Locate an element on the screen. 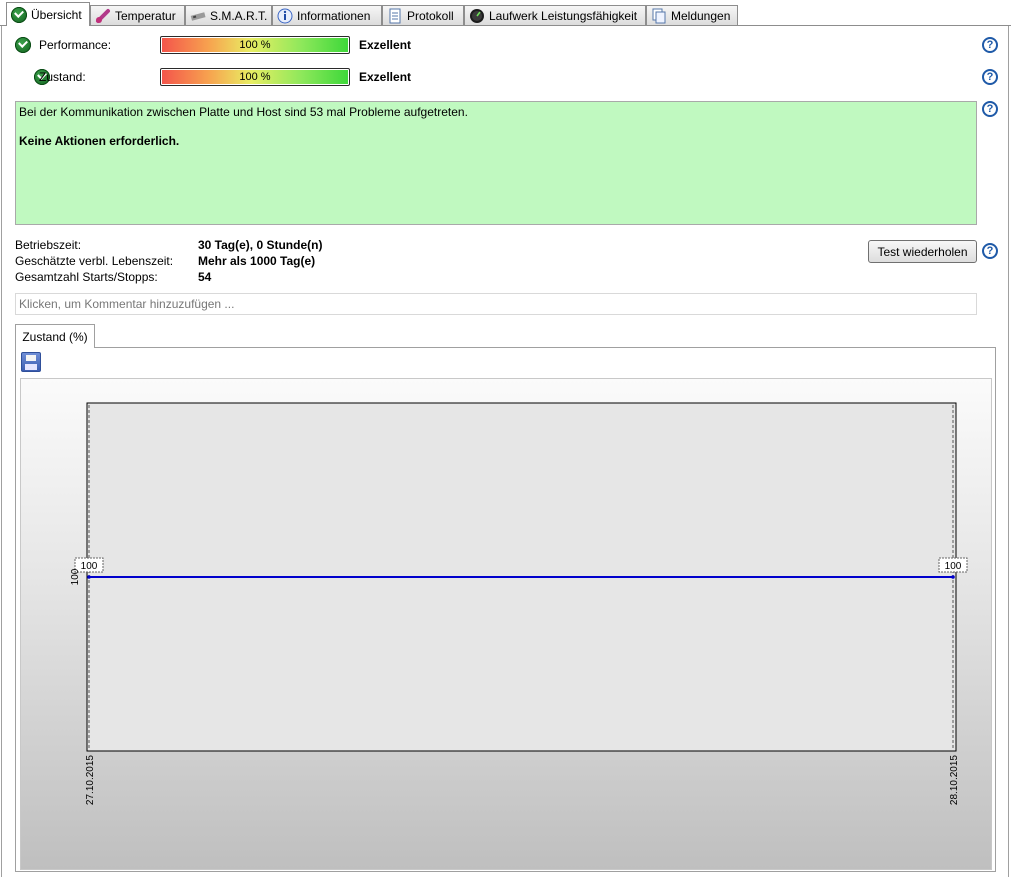 Image resolution: width=1011 pixels, height=877 pixels. x-tick-label: 27.10.2015 is located at coordinates (90, 780).